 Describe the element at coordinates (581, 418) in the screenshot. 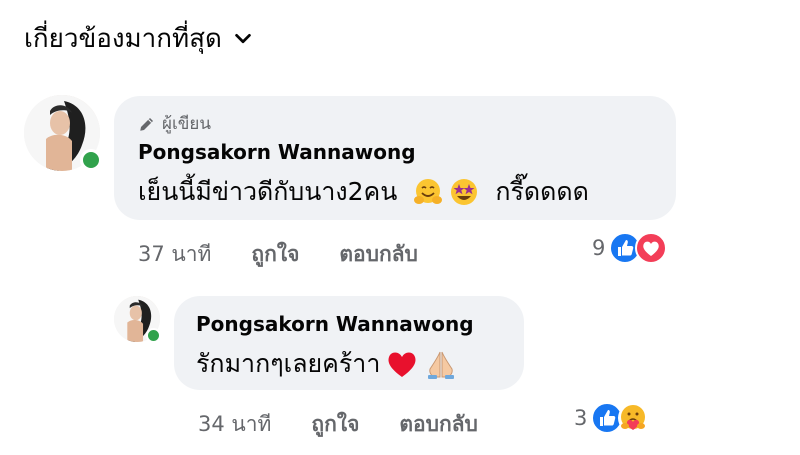

I see `reaction-count: 3` at that location.